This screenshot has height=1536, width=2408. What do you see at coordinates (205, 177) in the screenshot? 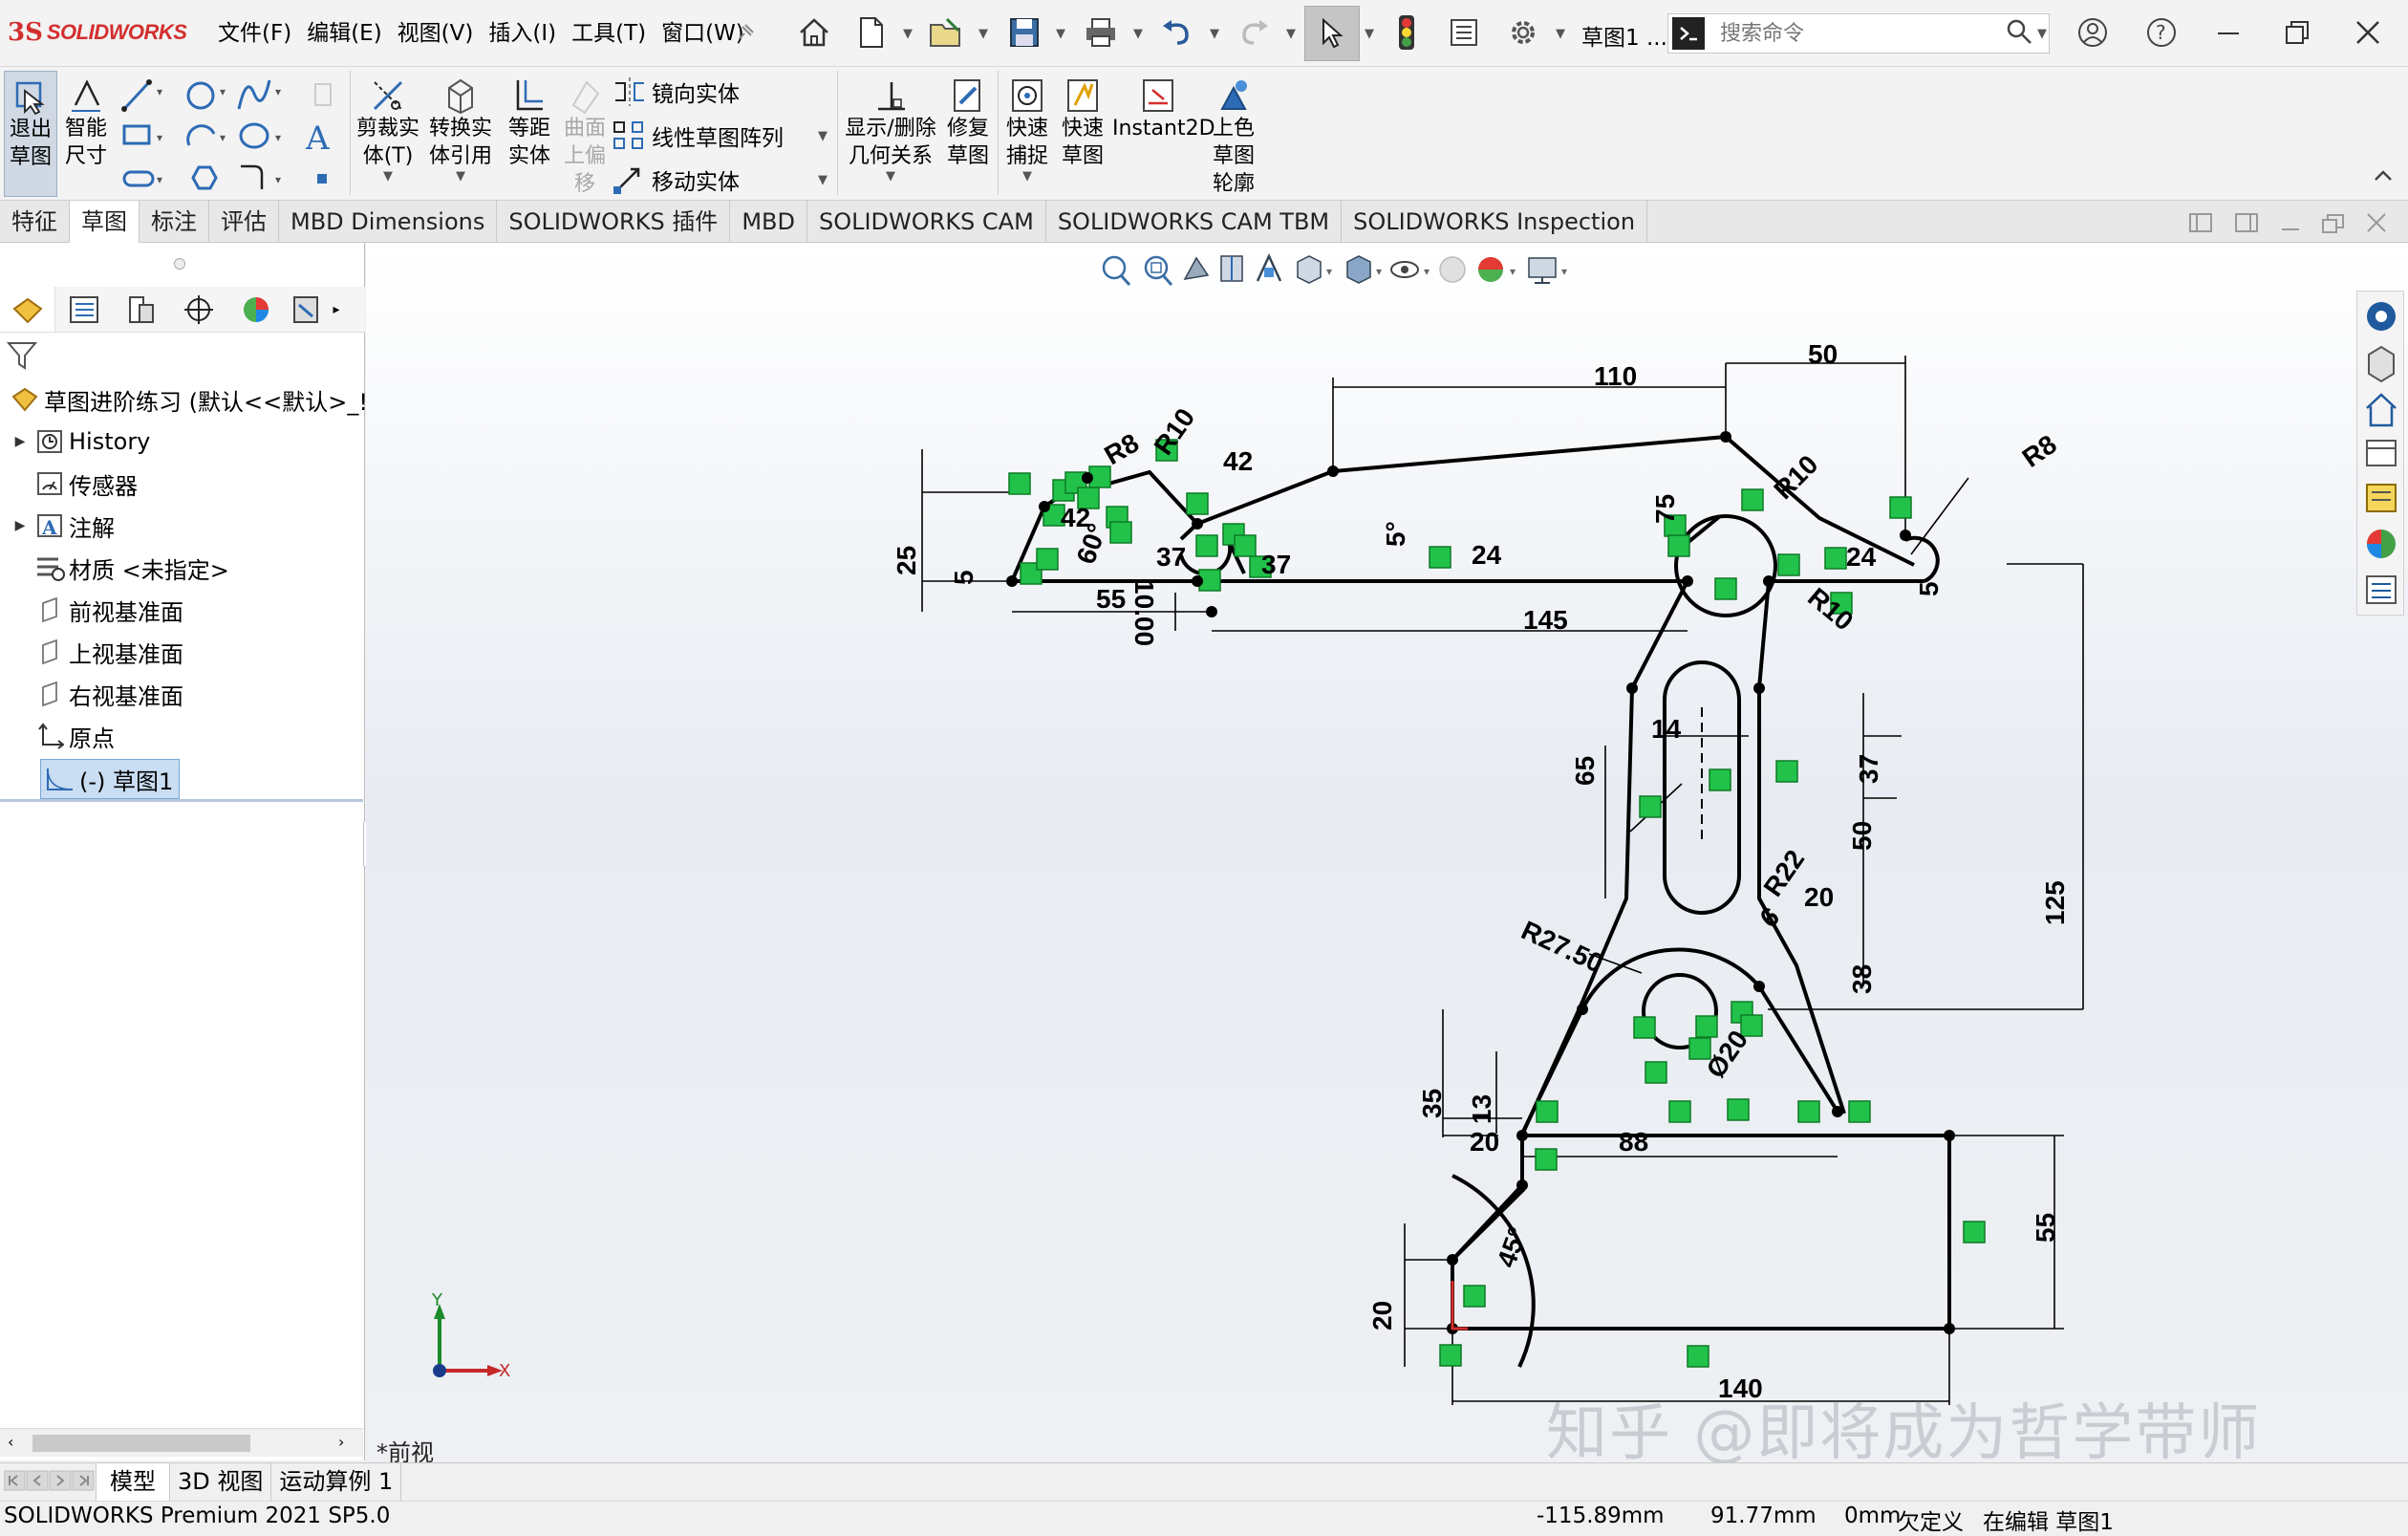
I see `polygon-tool-icon` at bounding box center [205, 177].